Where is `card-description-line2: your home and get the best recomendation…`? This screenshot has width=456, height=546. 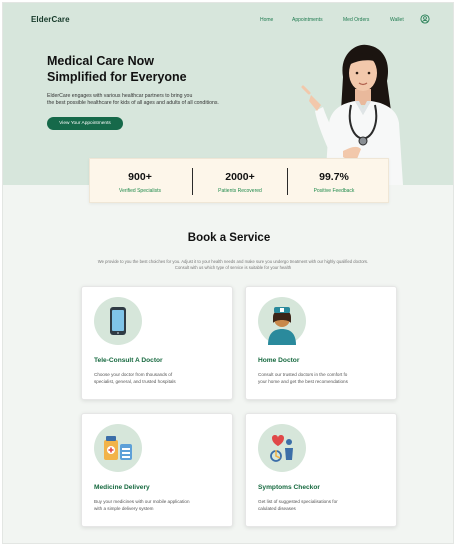 card-description-line2: your home and get the best recomendation… is located at coordinates (303, 381).